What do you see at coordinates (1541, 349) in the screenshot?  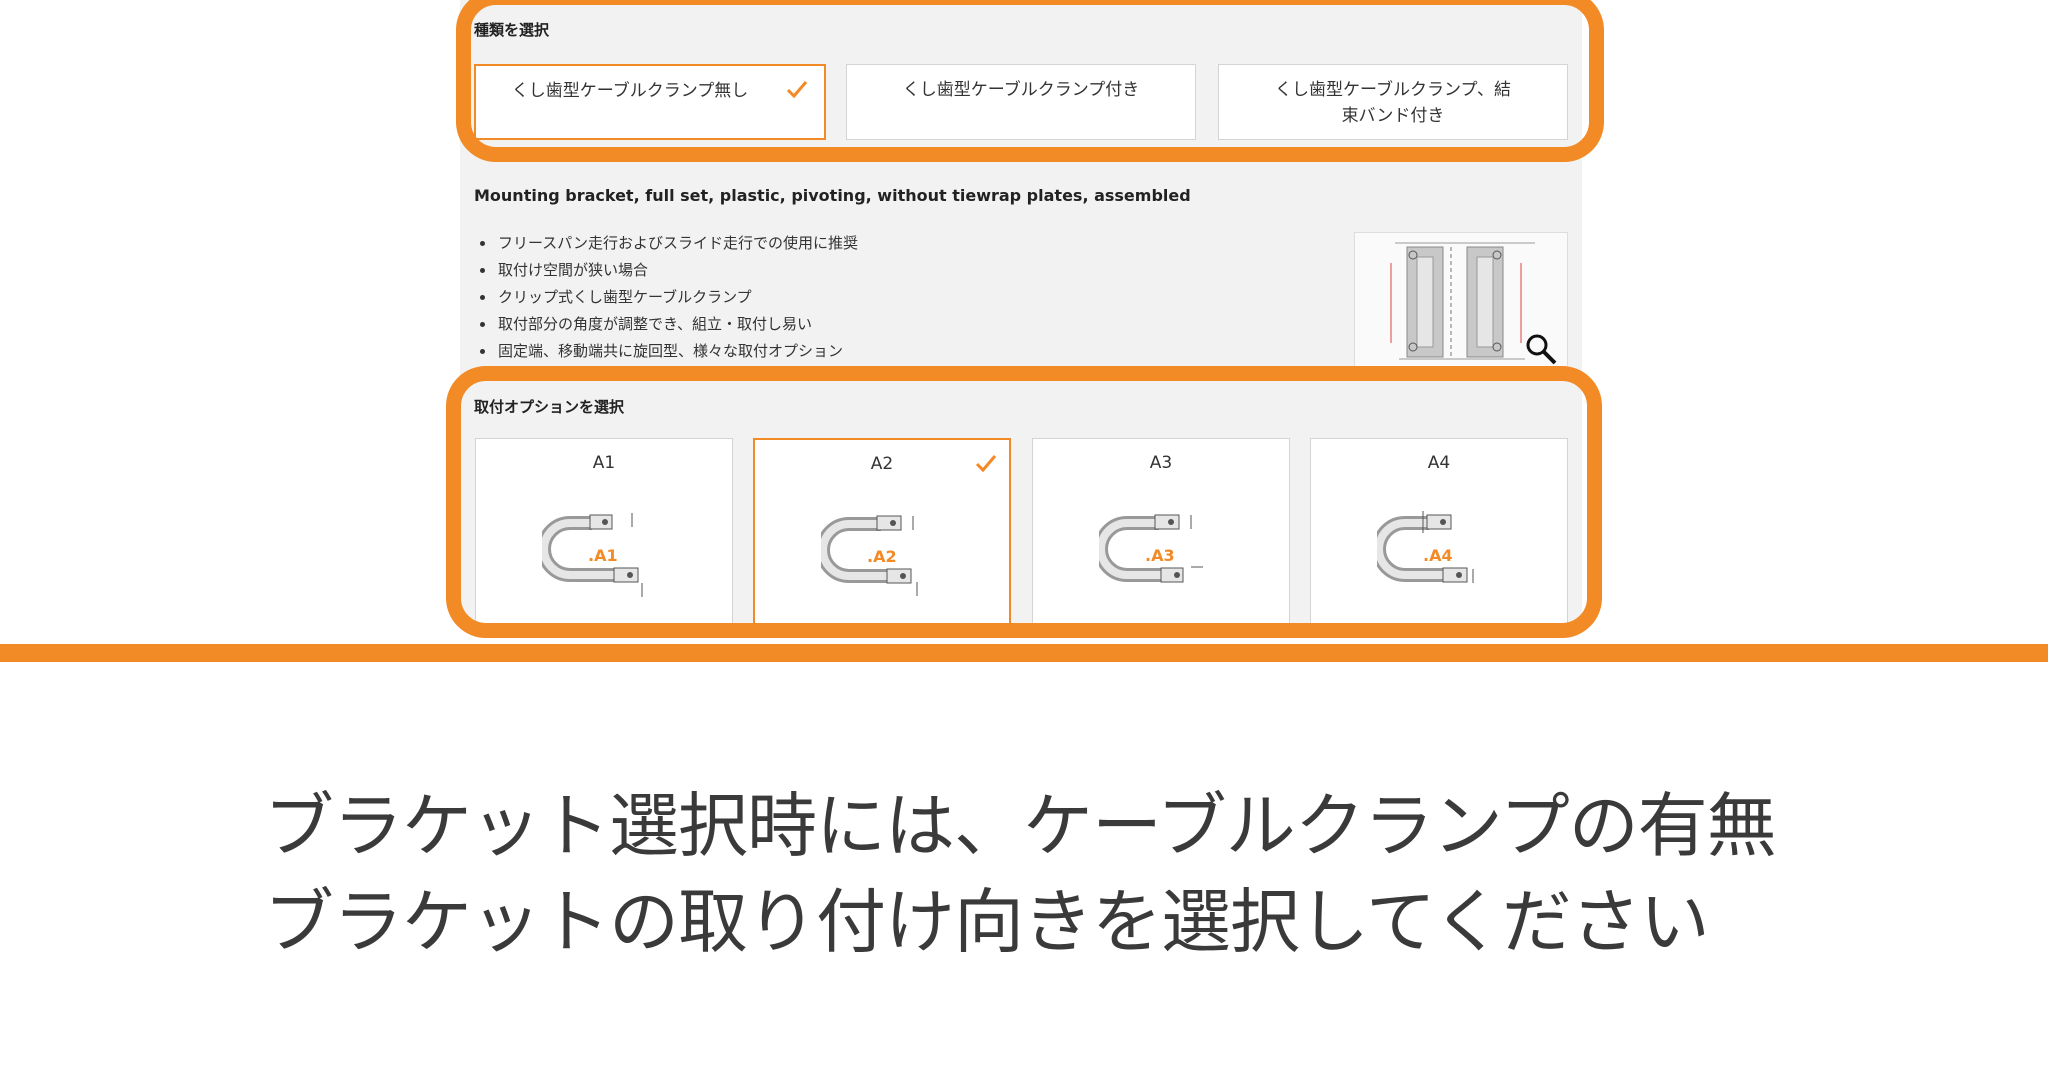 I see `zoom-icon` at bounding box center [1541, 349].